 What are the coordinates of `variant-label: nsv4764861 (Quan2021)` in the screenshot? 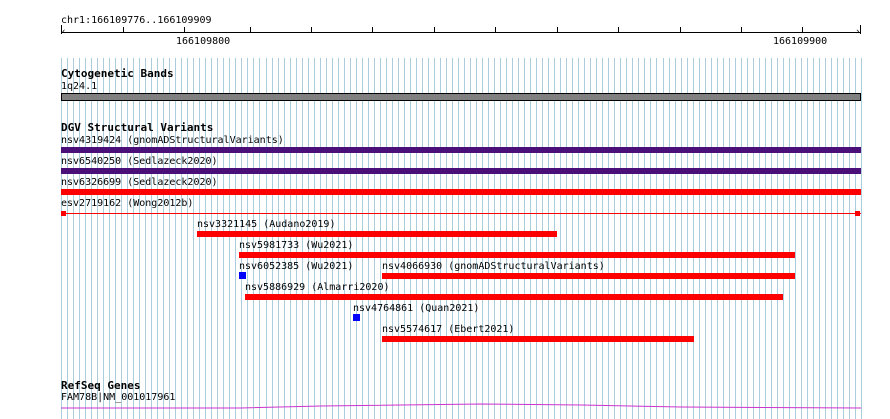 It's located at (416, 308).